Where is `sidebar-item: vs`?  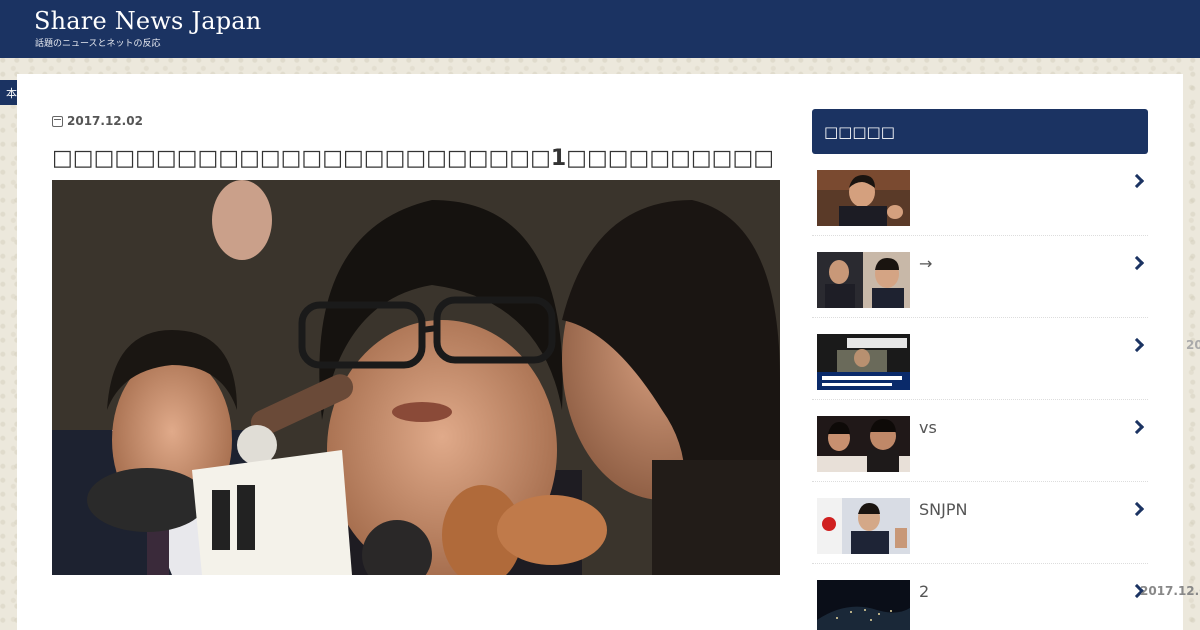 sidebar-item: vs is located at coordinates (980, 441).